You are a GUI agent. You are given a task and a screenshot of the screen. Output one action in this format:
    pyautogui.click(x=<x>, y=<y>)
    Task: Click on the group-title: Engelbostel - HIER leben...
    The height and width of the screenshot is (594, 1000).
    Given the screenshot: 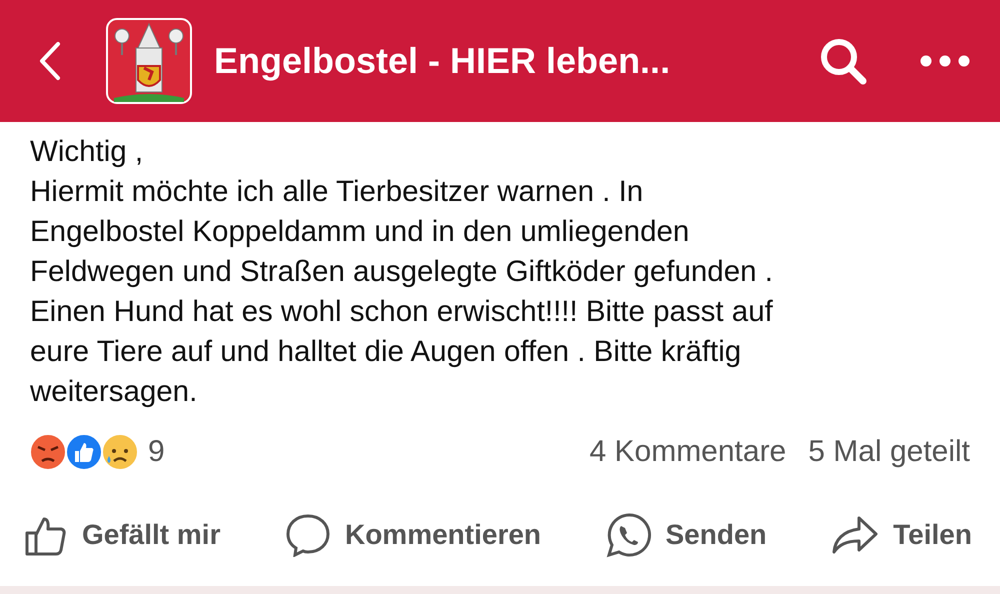 What is the action you would take?
    pyautogui.click(x=443, y=61)
    